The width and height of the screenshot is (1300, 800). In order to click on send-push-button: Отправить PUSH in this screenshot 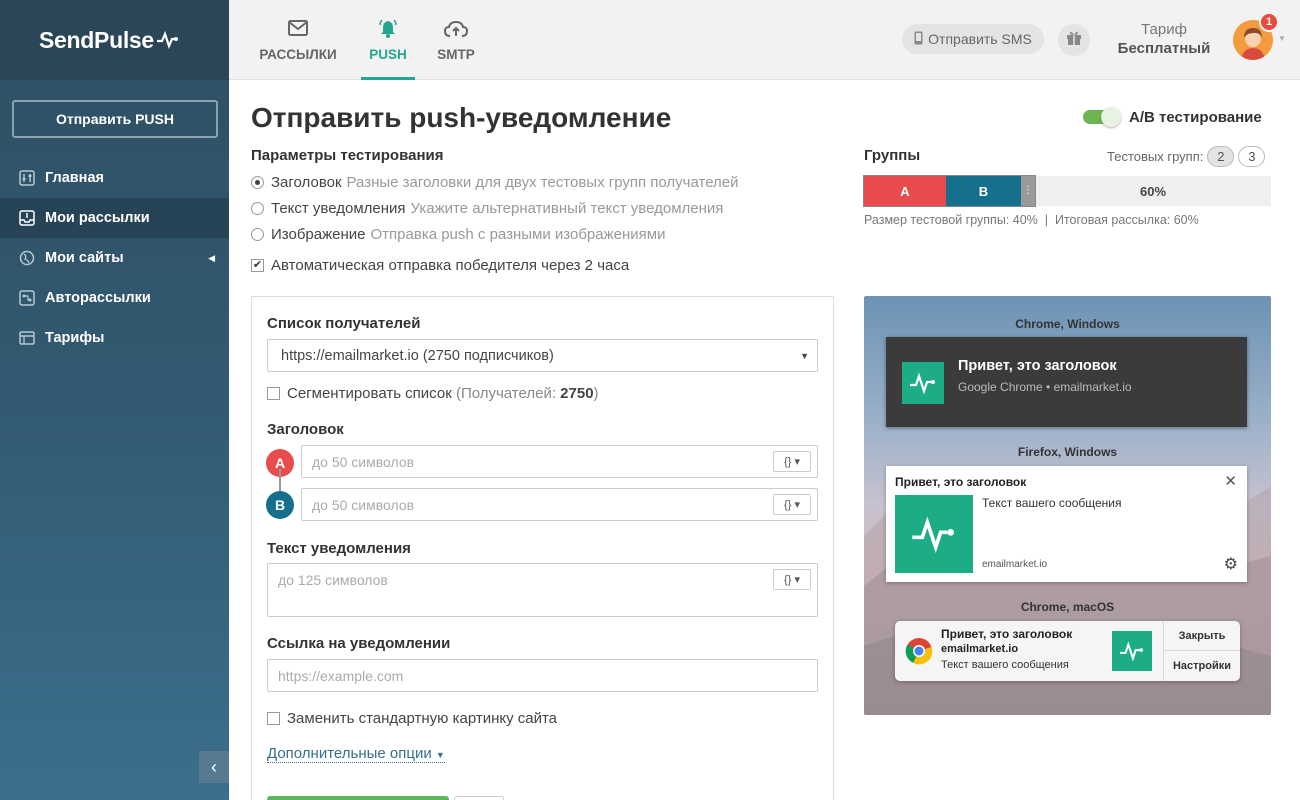, I will do `click(115, 119)`.